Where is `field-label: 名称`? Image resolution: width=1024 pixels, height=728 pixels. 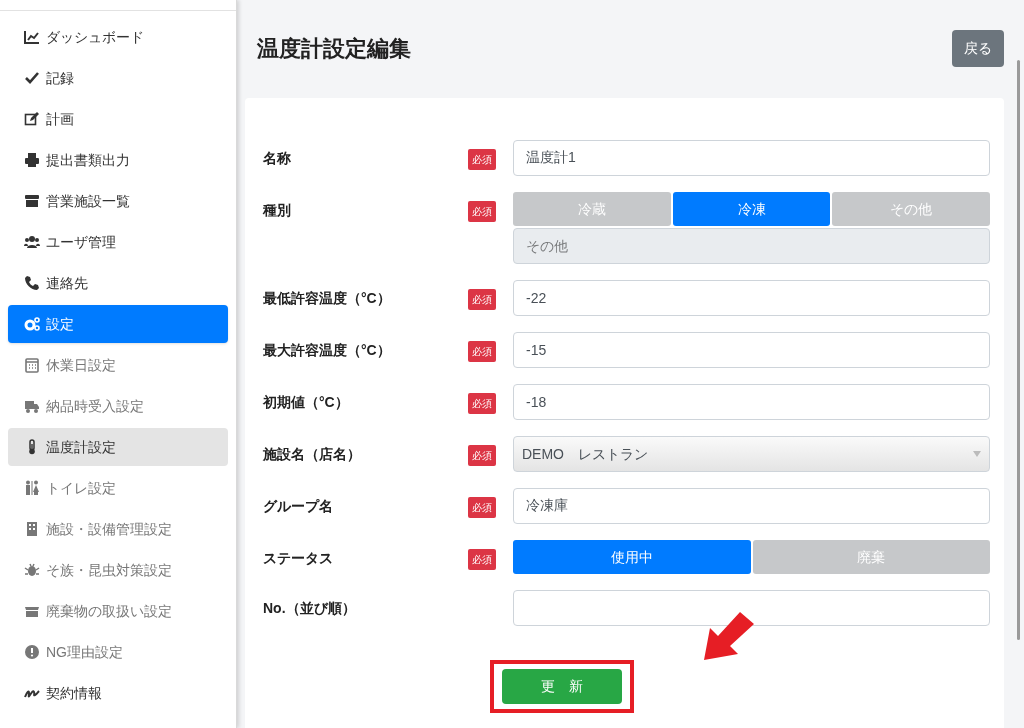 field-label: 名称 is located at coordinates (277, 158).